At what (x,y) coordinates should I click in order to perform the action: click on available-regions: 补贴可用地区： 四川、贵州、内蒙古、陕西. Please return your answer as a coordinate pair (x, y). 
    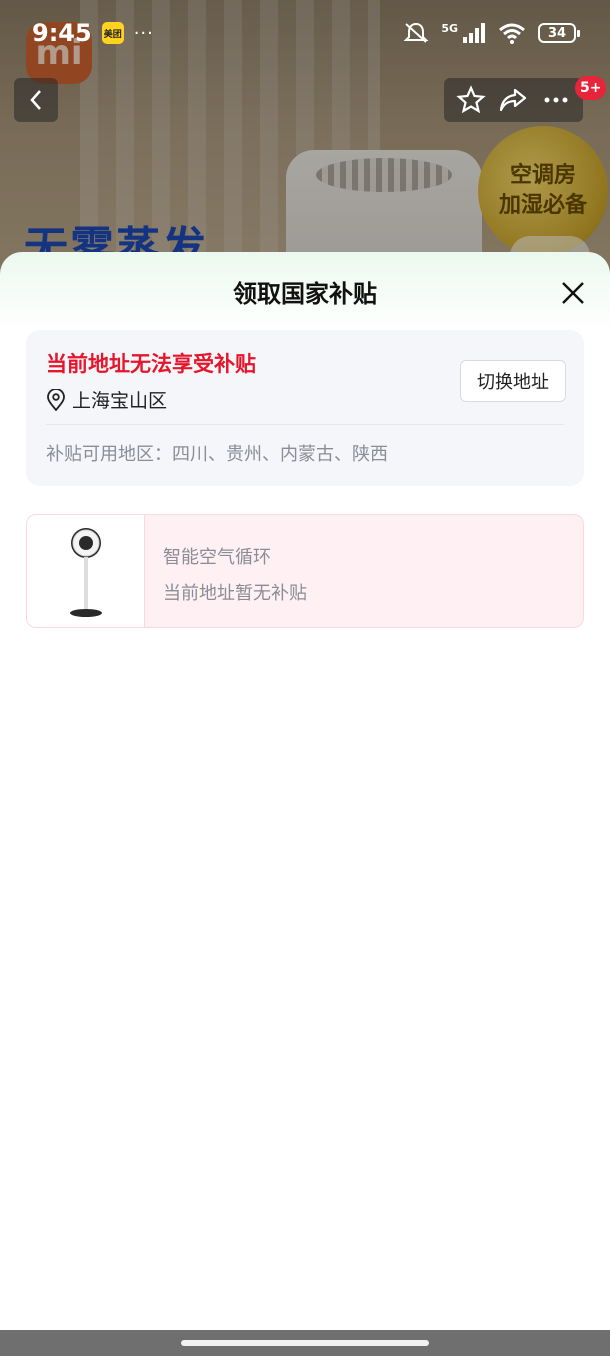
    Looking at the image, I should click on (217, 453).